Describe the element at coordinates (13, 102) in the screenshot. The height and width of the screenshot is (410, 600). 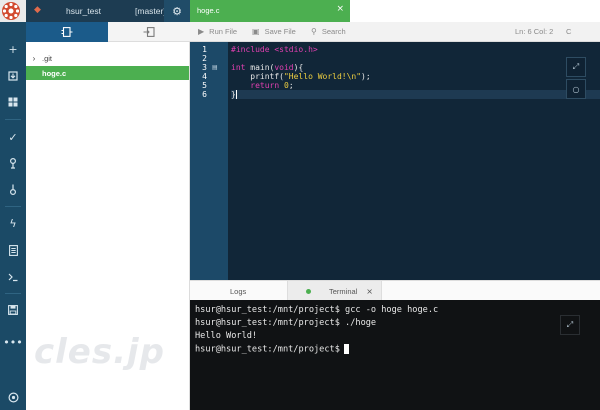
I see `grid-icon` at that location.